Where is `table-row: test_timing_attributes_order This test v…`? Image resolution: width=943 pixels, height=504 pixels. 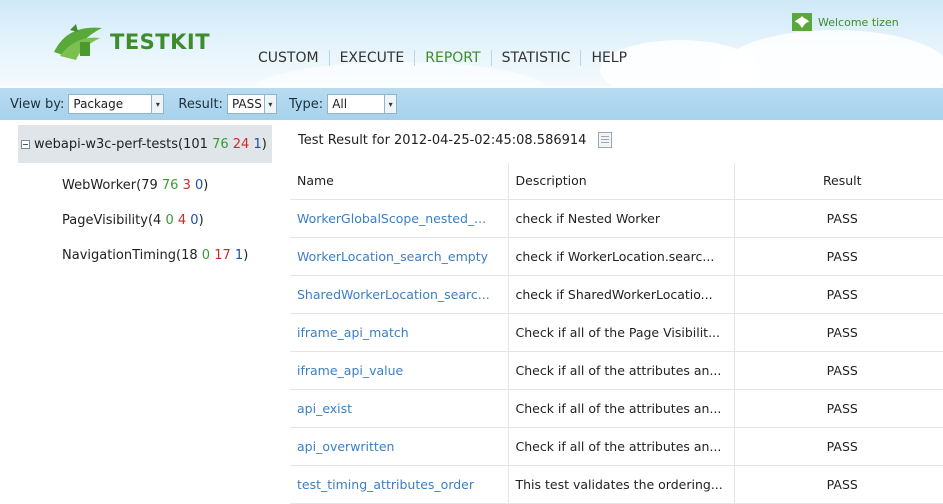 table-row: test_timing_attributes_order This test v… is located at coordinates (616, 484).